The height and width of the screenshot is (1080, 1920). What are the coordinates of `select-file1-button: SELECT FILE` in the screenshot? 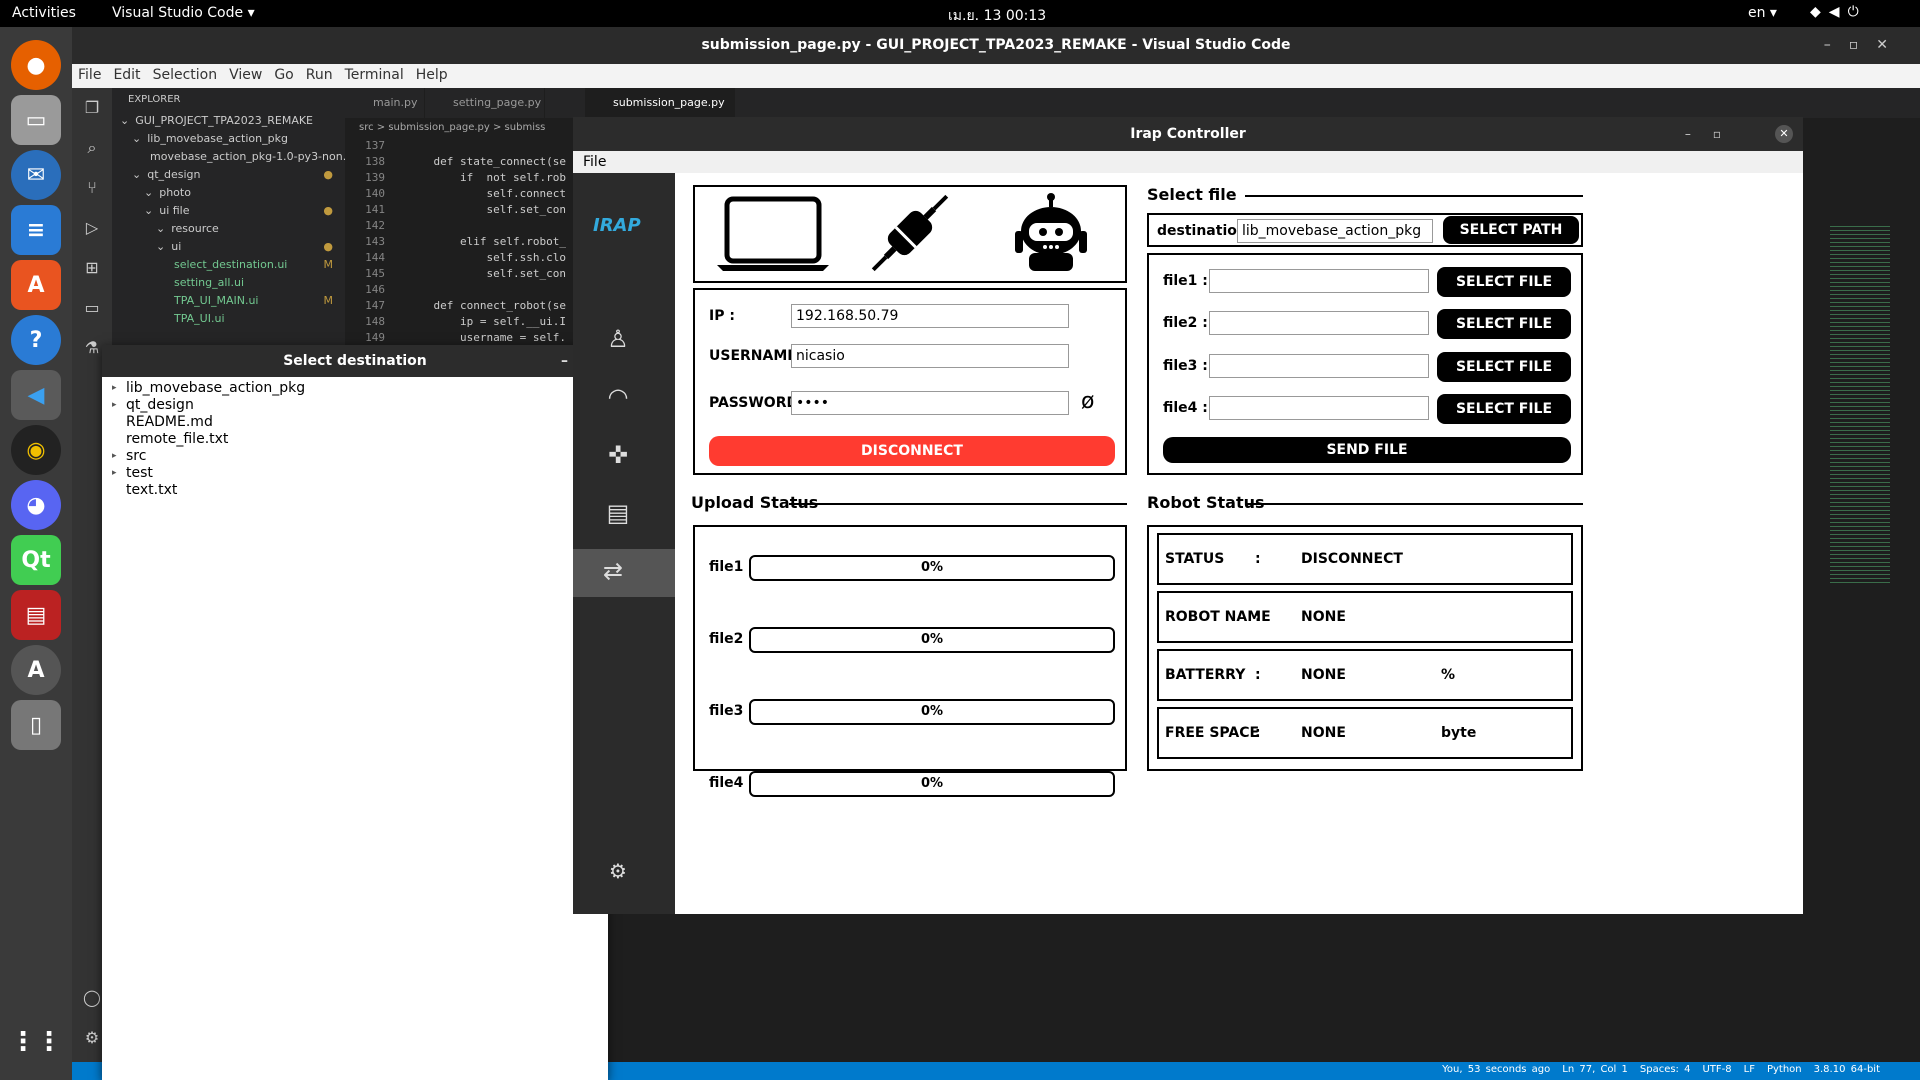 It's located at (1504, 282).